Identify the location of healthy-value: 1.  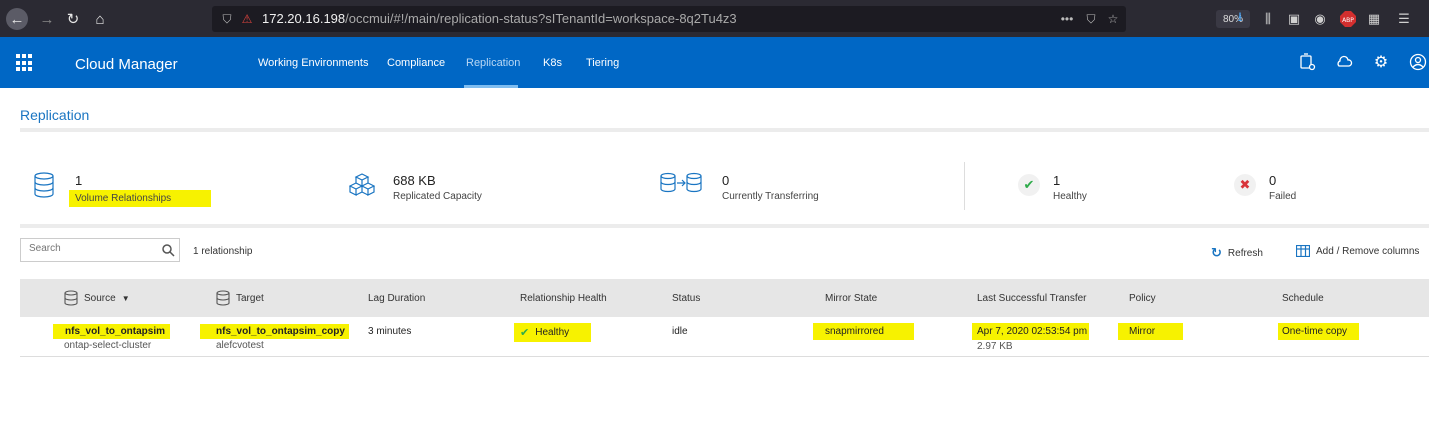
(1057, 180).